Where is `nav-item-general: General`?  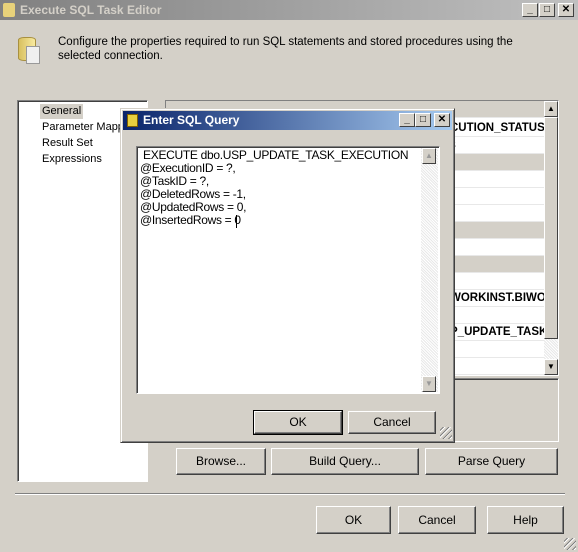 nav-item-general: General is located at coordinates (62, 111).